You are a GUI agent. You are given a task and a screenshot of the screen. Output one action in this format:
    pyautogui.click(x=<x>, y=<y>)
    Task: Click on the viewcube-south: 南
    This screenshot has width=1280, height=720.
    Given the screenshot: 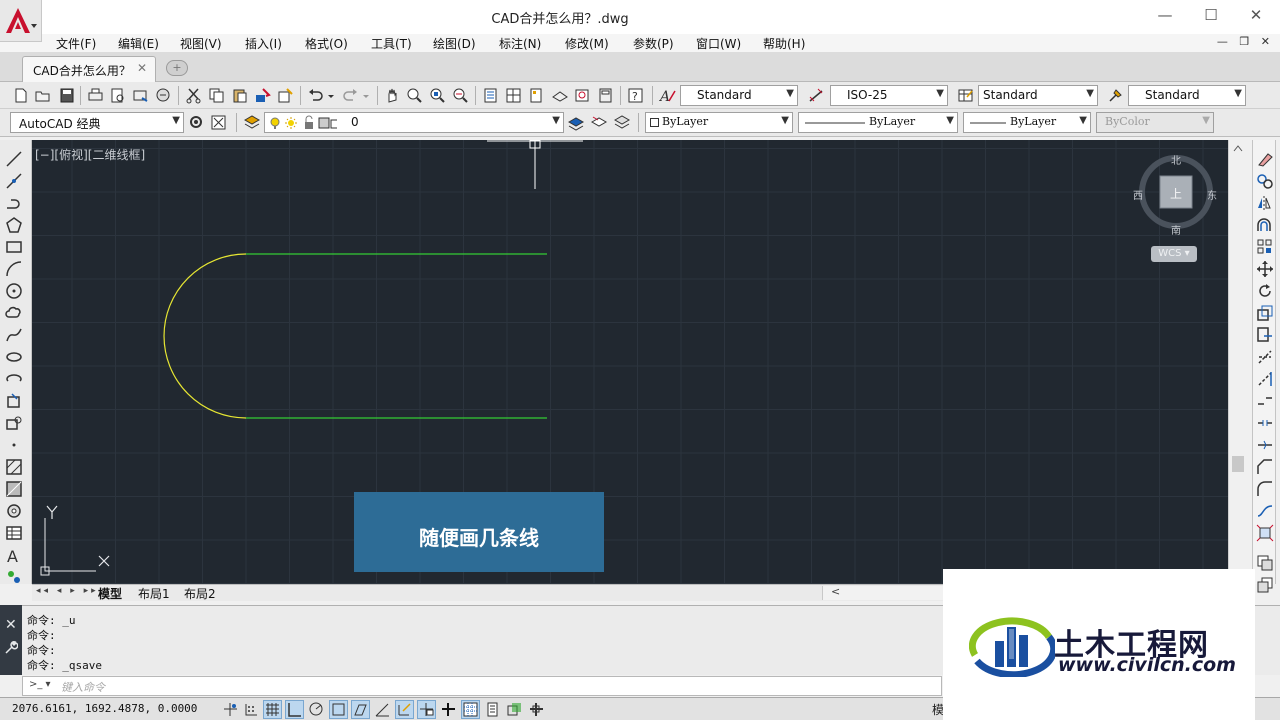 What is the action you would take?
    pyautogui.click(x=1176, y=229)
    